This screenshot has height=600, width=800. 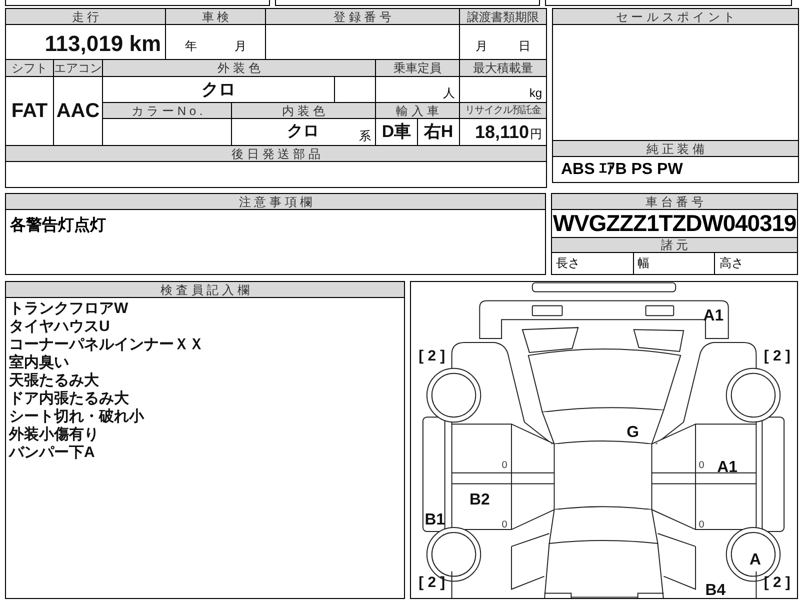 I want to click on header-label: 登 録 番 号, so click(x=362, y=16).